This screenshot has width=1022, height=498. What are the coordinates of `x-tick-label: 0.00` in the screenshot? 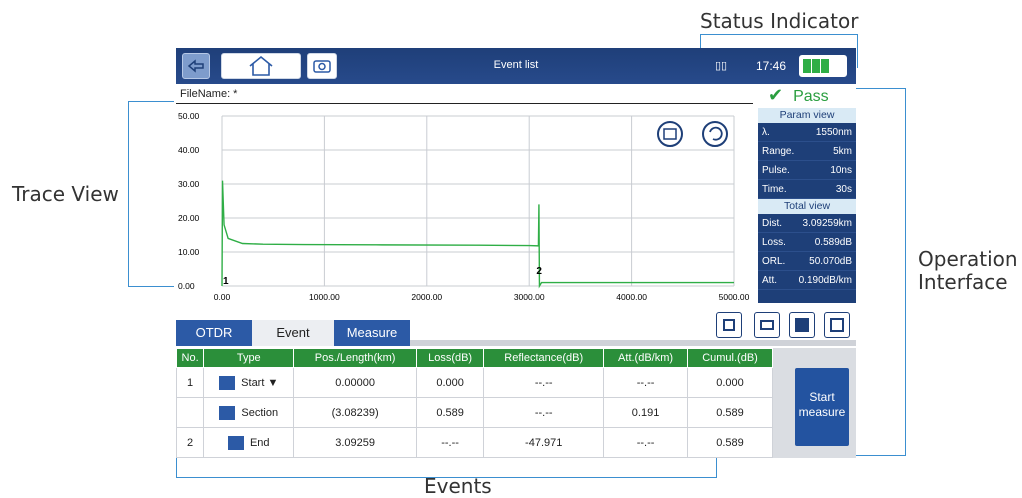 It's located at (222, 297).